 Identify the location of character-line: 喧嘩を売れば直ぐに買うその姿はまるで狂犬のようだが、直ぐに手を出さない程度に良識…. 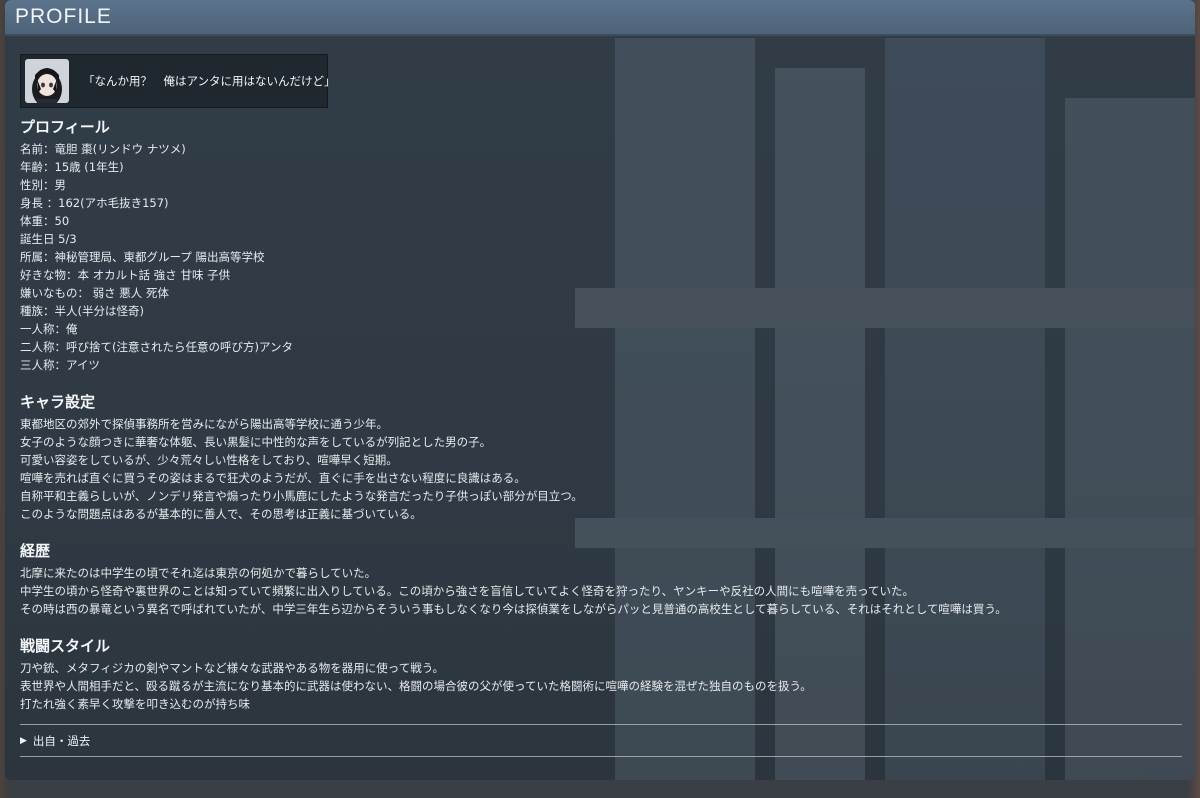
(273, 478).